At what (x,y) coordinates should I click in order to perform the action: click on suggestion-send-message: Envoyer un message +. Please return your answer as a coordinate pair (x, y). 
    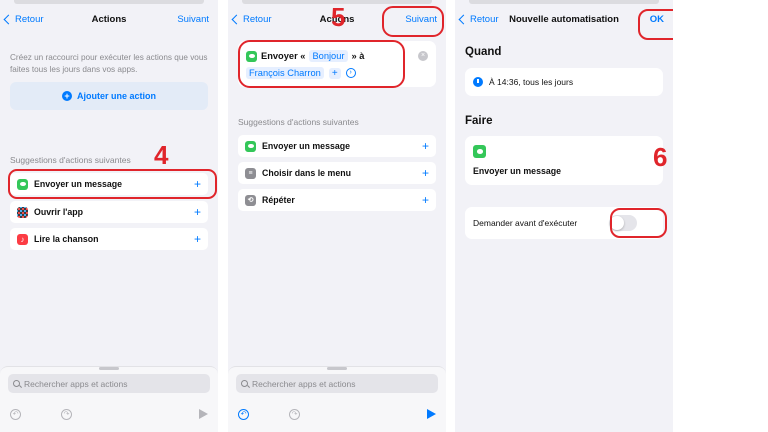
    Looking at the image, I should click on (337, 146).